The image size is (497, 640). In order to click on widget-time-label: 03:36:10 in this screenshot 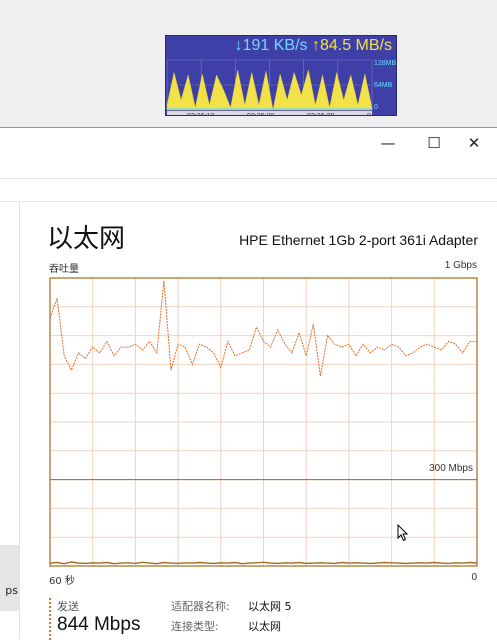, I will do `click(200, 114)`.